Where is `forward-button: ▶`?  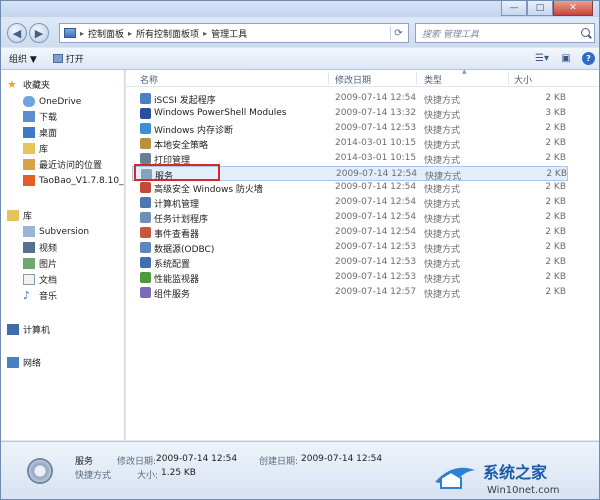 forward-button: ▶ is located at coordinates (39, 33).